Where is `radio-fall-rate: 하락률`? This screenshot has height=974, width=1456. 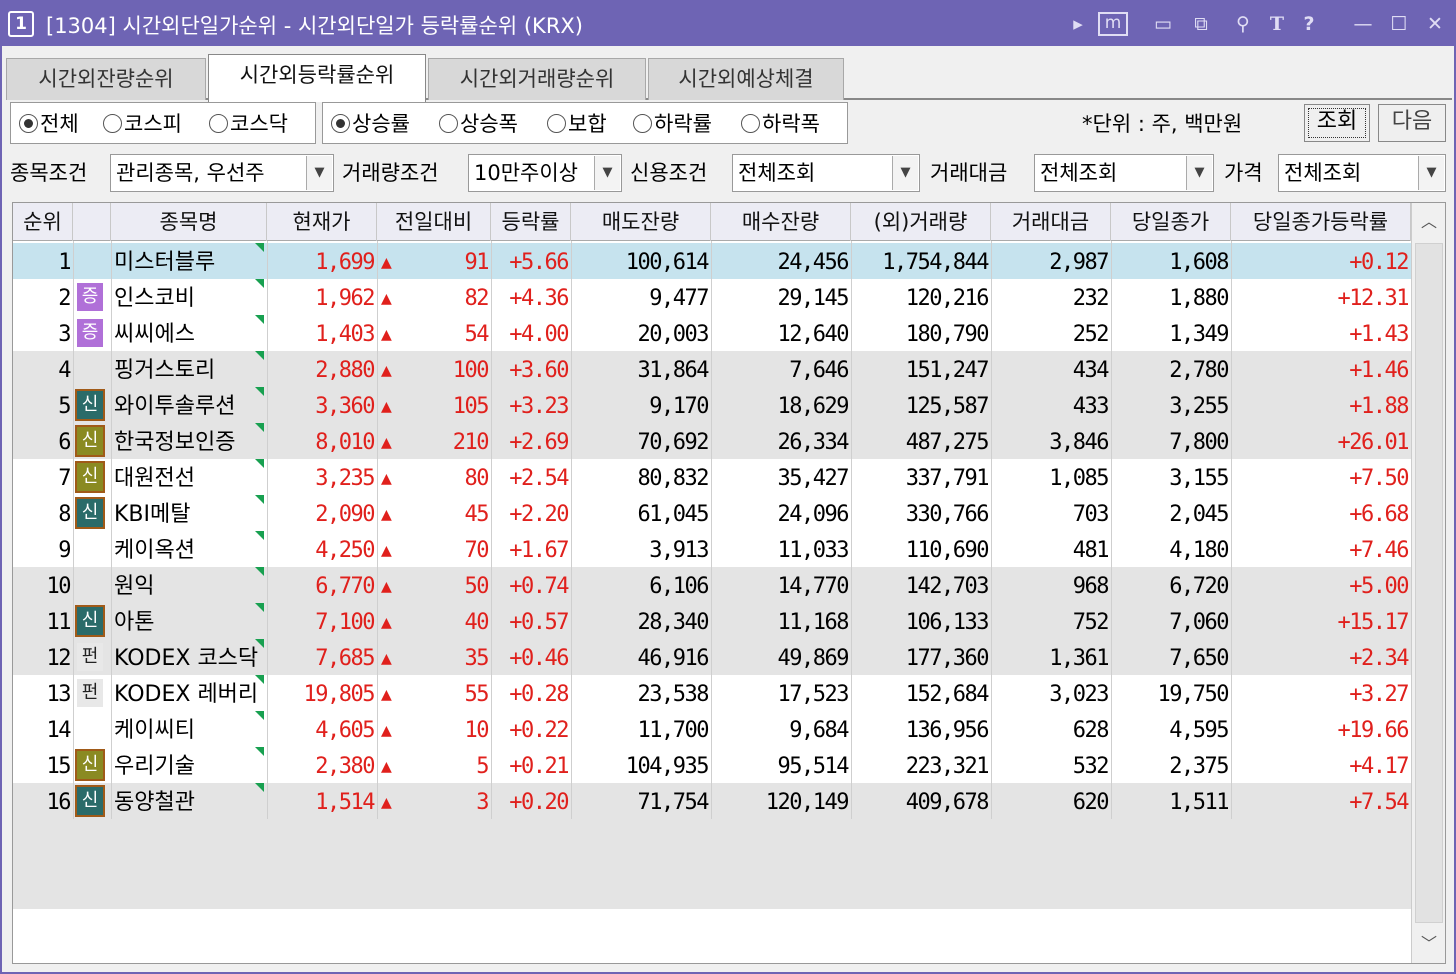
radio-fall-rate: 하락률 is located at coordinates (672, 124).